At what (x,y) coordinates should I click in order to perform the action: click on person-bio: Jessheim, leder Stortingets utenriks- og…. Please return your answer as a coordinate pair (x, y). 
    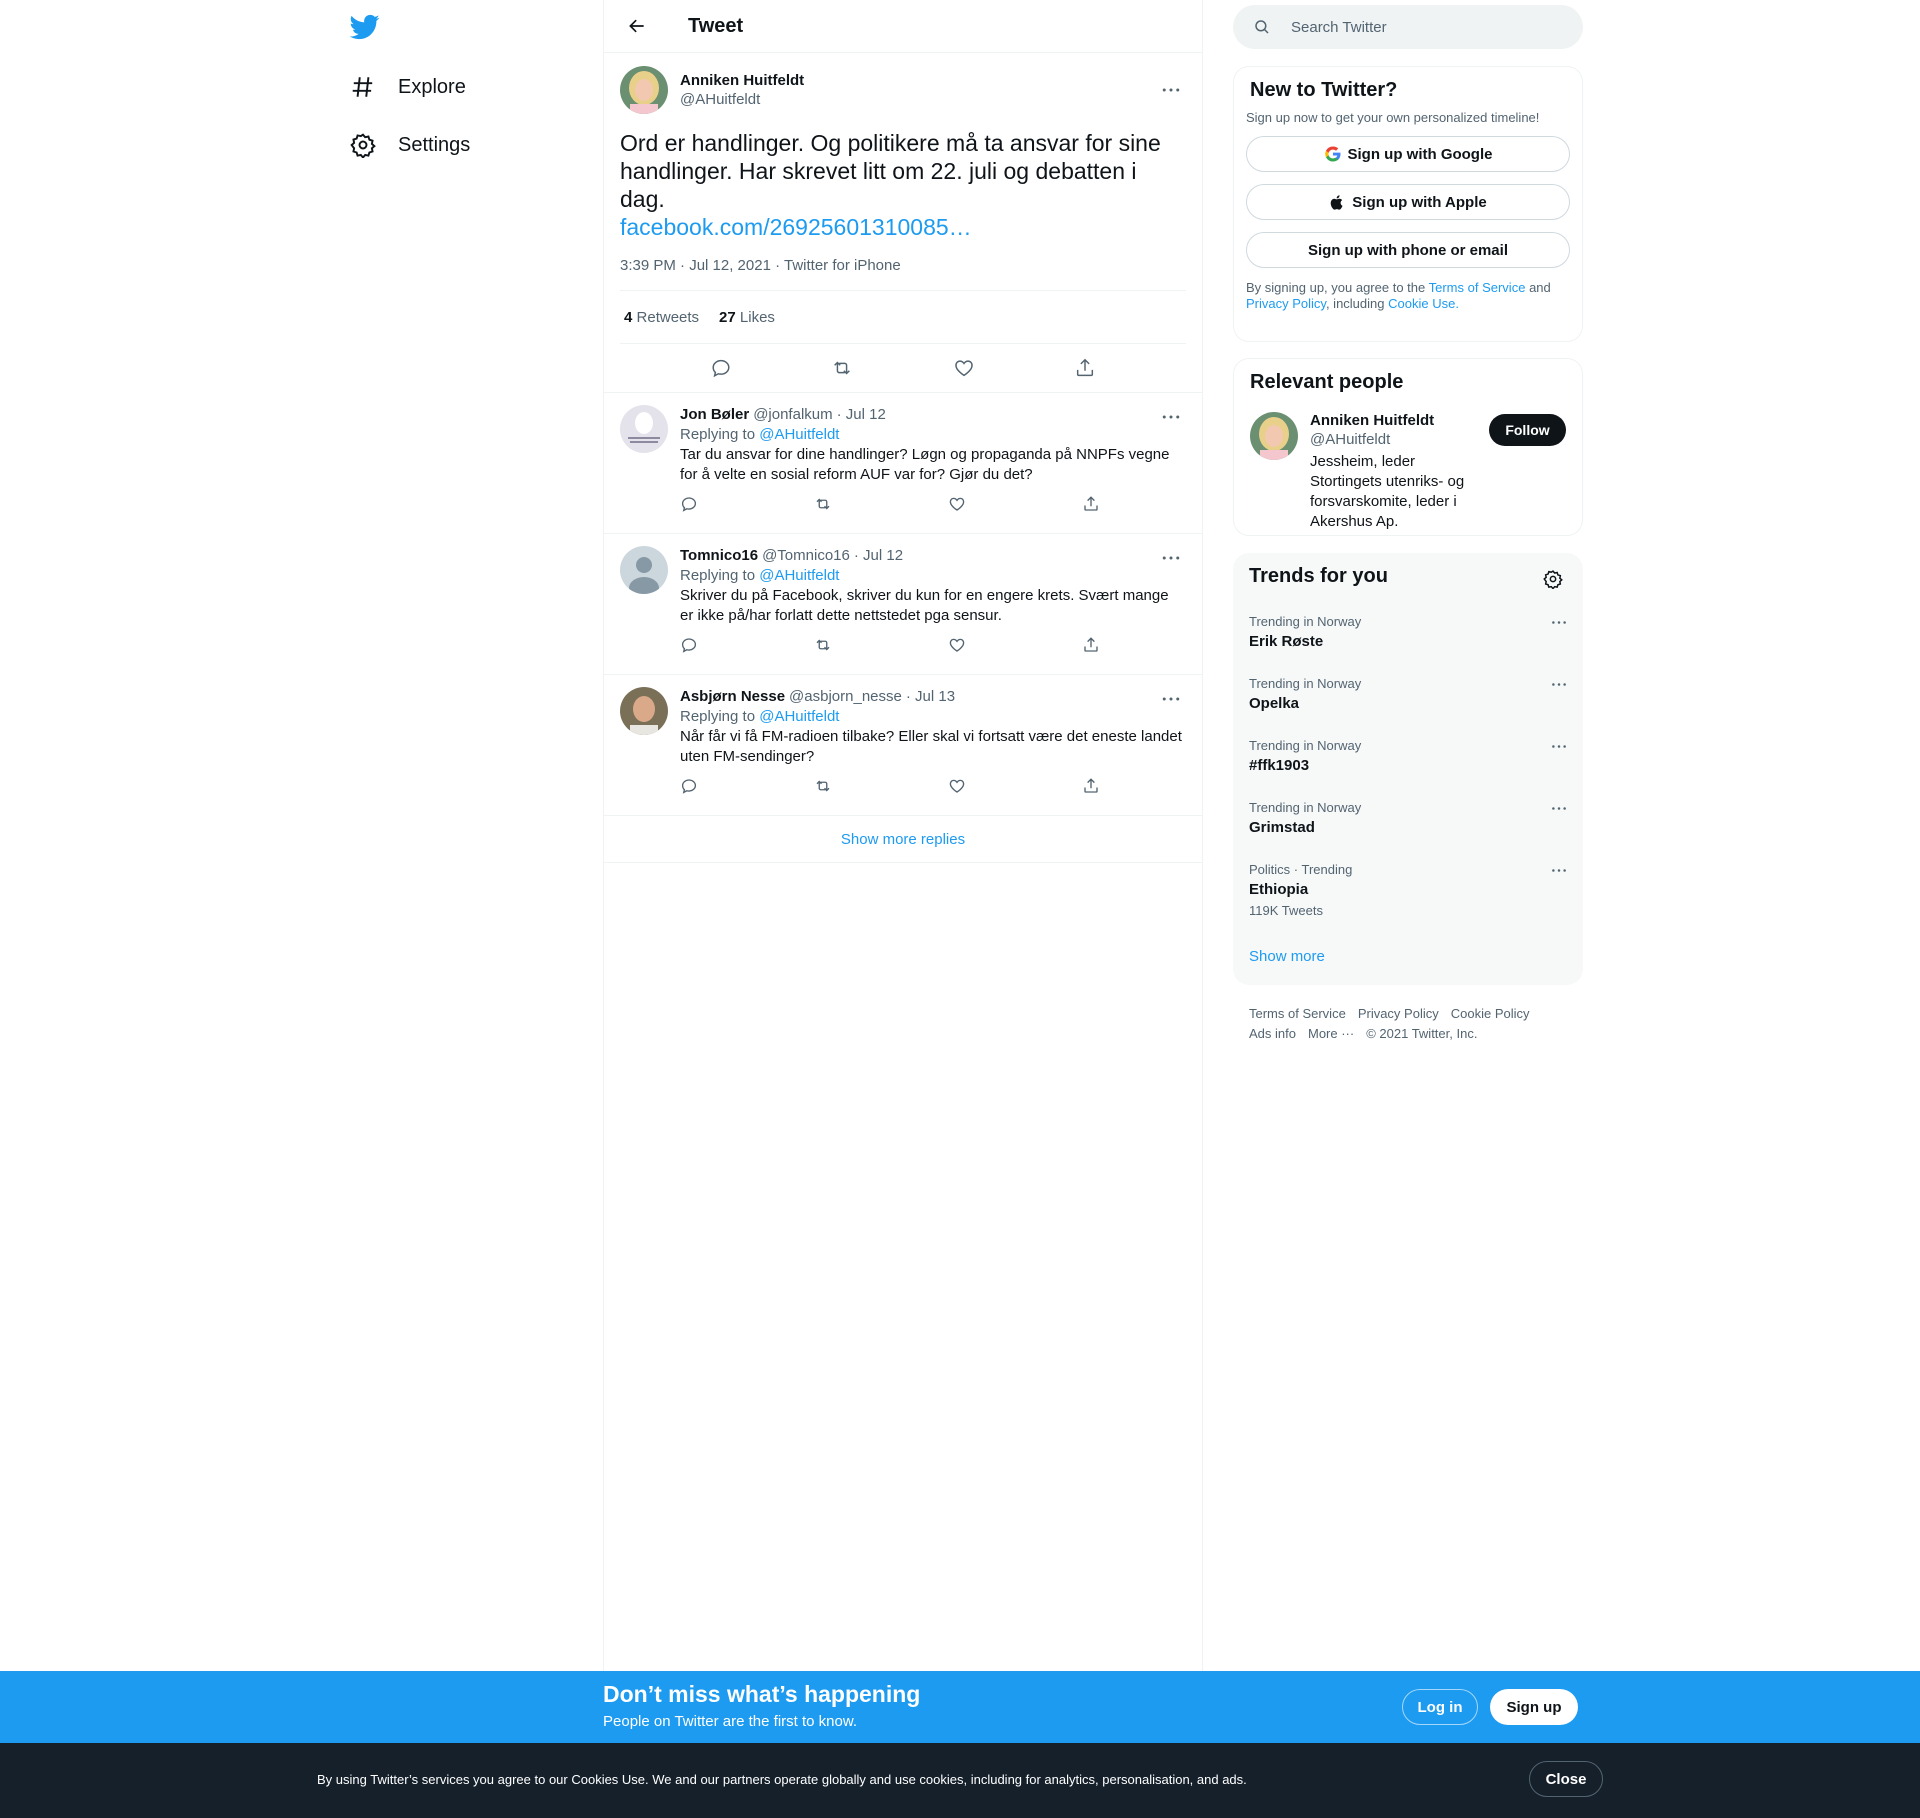
    Looking at the image, I should click on (1387, 491).